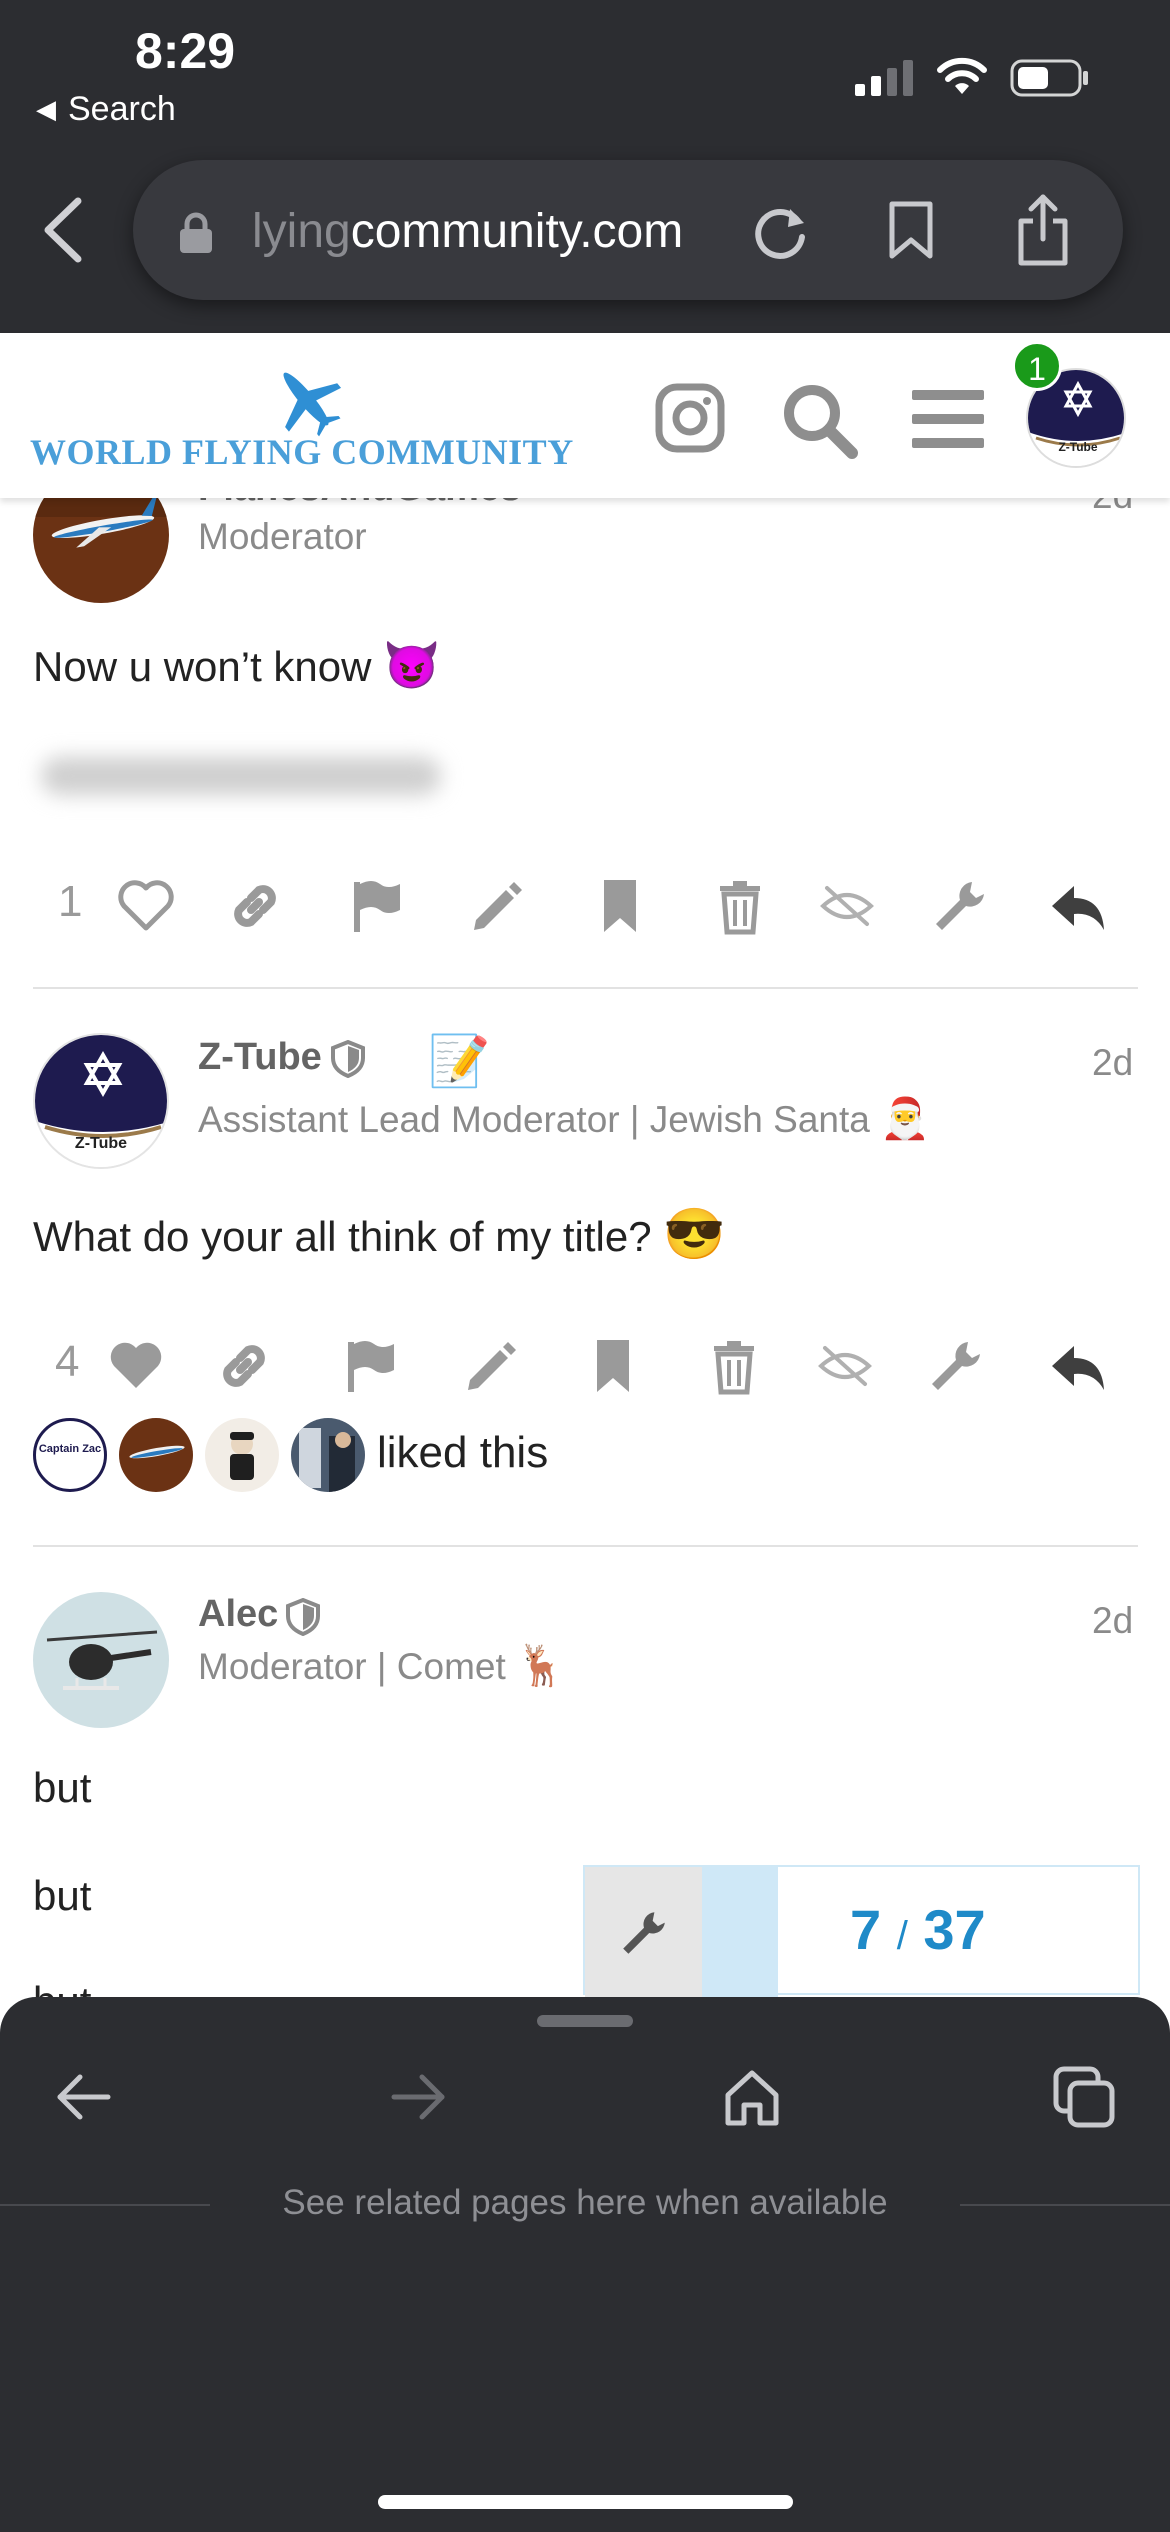 The height and width of the screenshot is (2532, 1170). Describe the element at coordinates (541, 1666) in the screenshot. I see `deer-emoji: 🦌` at that location.